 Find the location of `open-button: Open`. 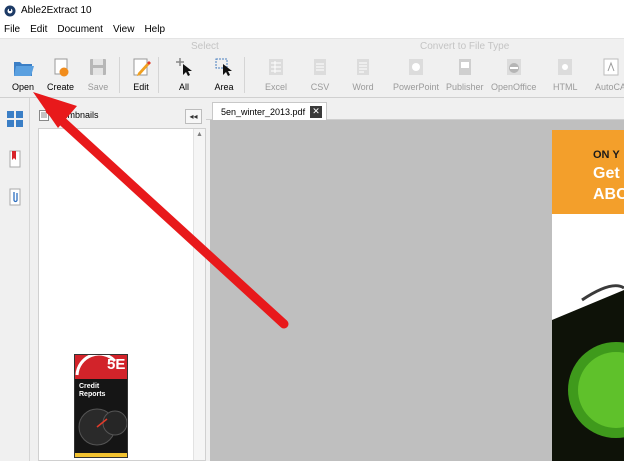

open-button: Open is located at coordinates (23, 76).